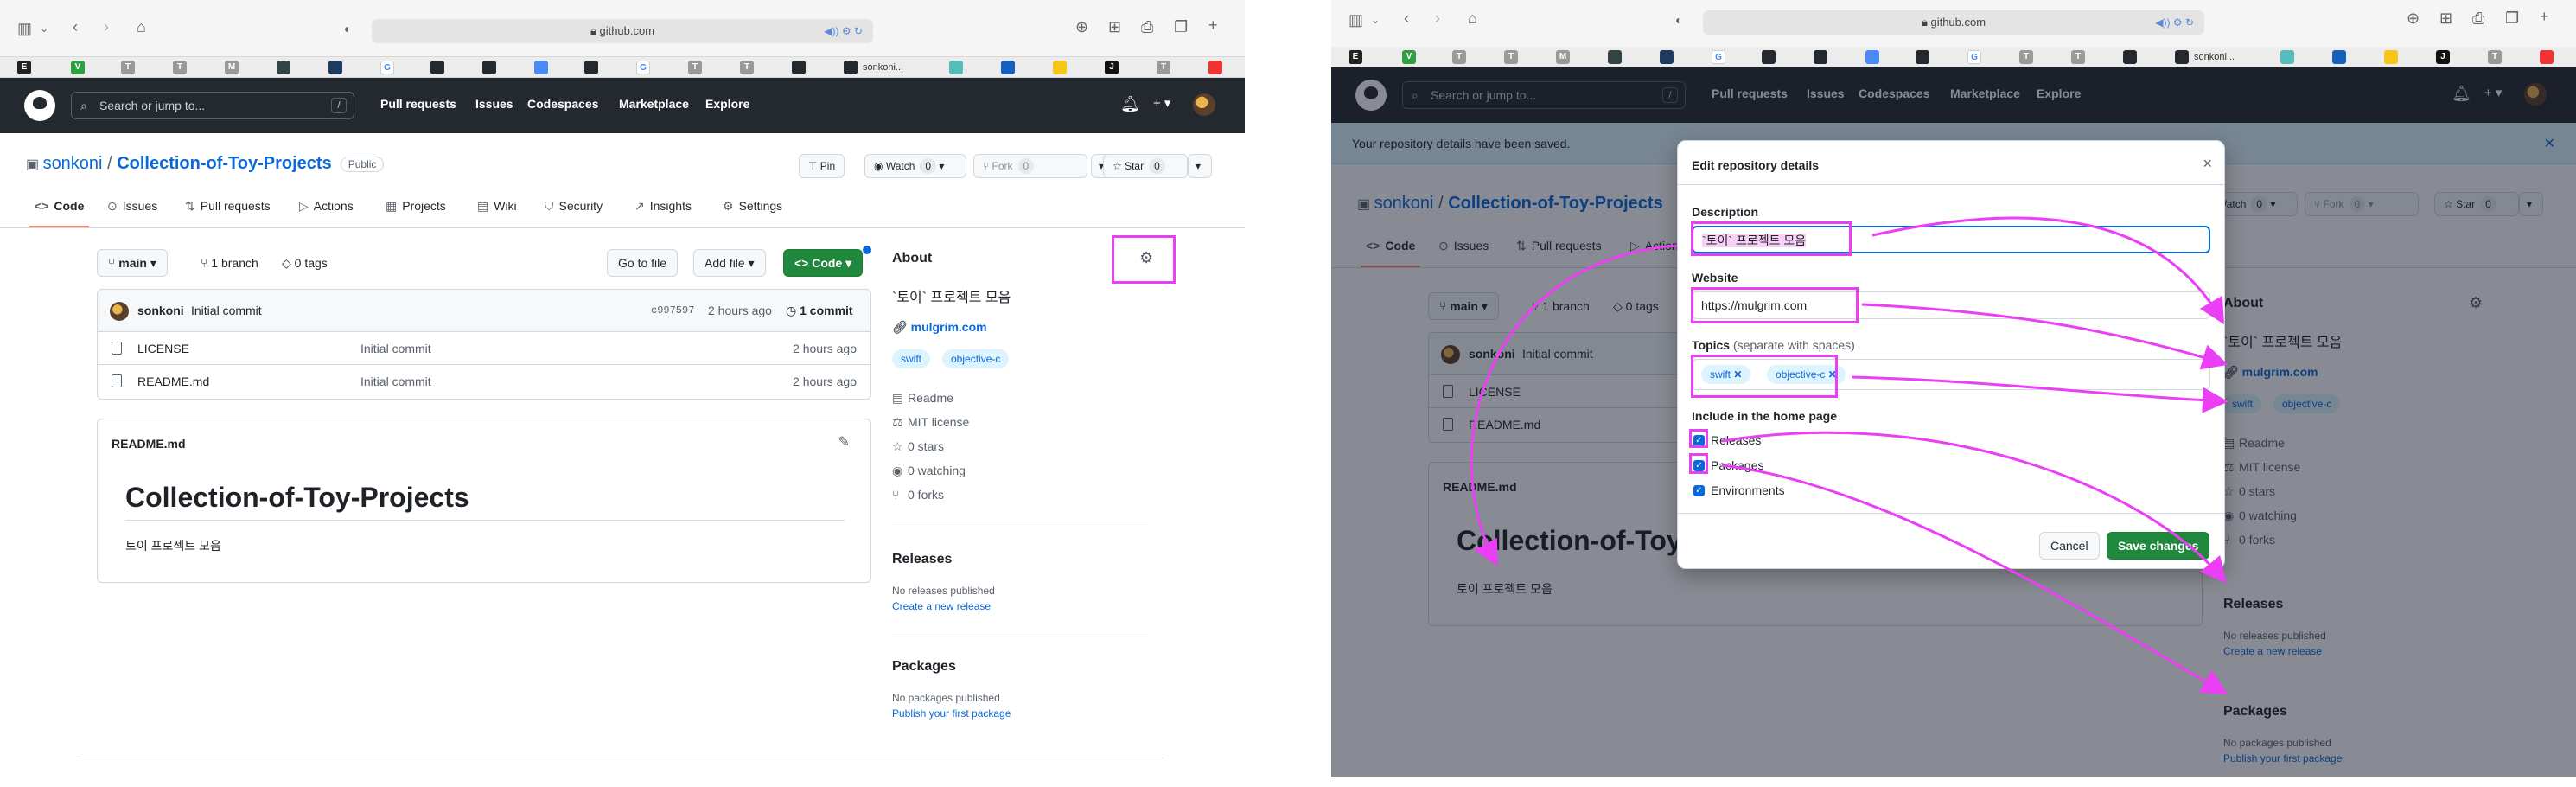 The width and height of the screenshot is (2576, 787). I want to click on tab-code: <> Code, so click(59, 213).